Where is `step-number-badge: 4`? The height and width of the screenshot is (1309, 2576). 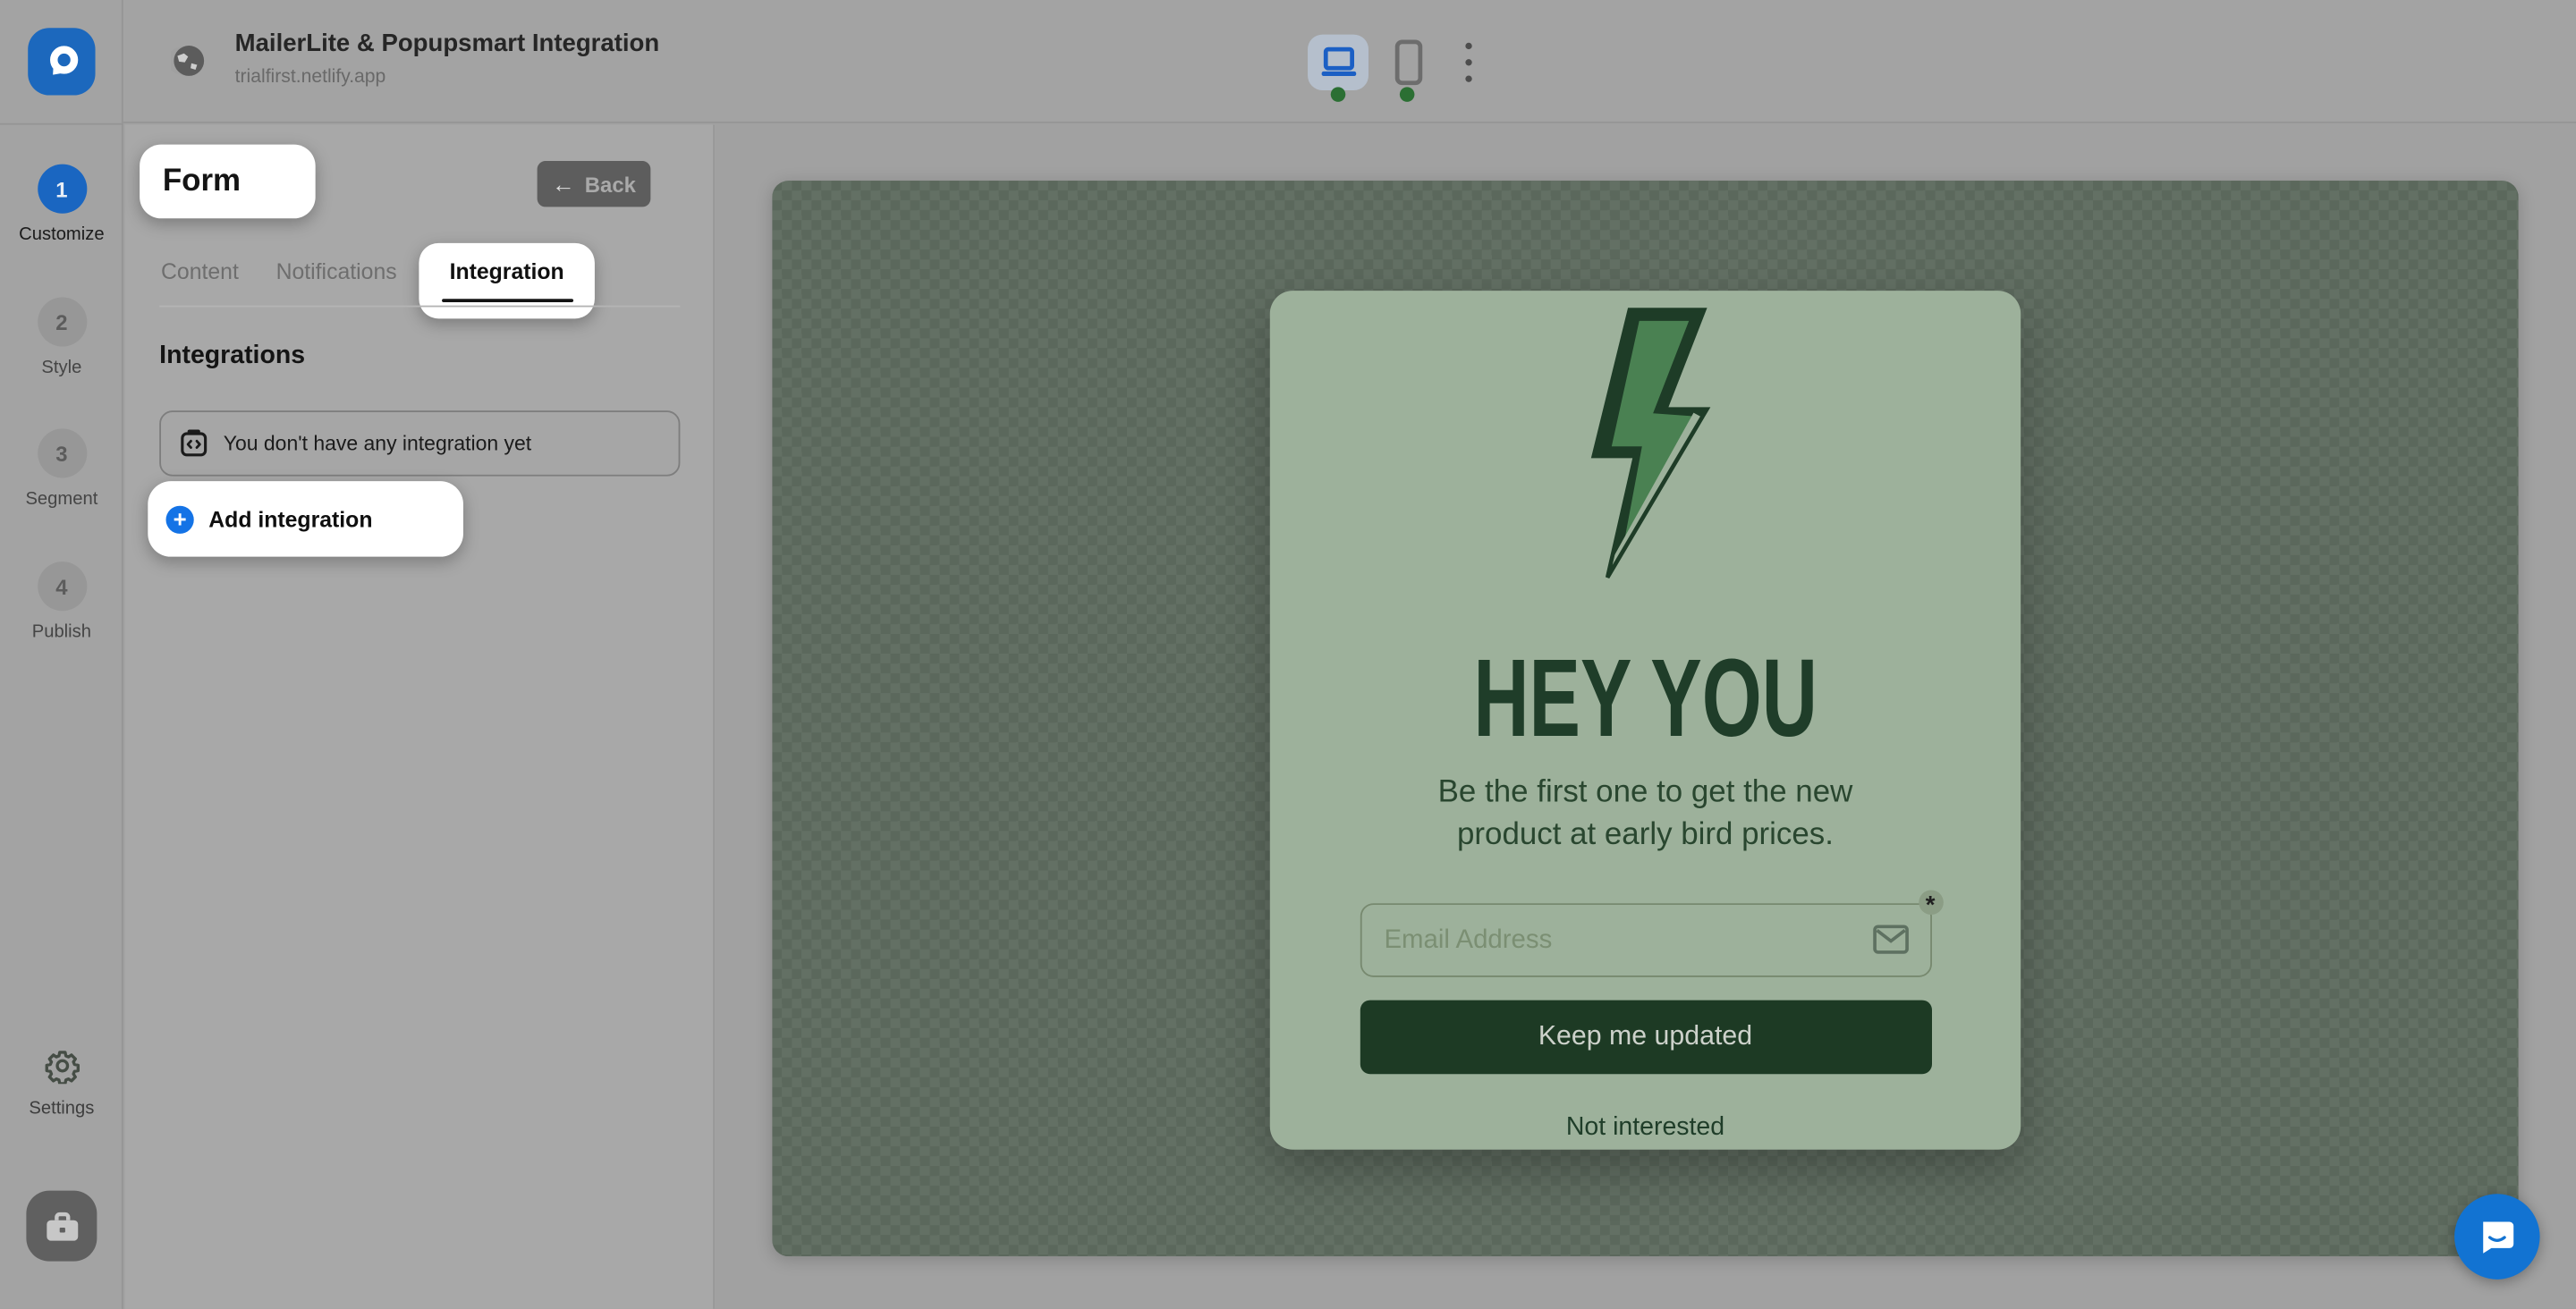 step-number-badge: 4 is located at coordinates (62, 587).